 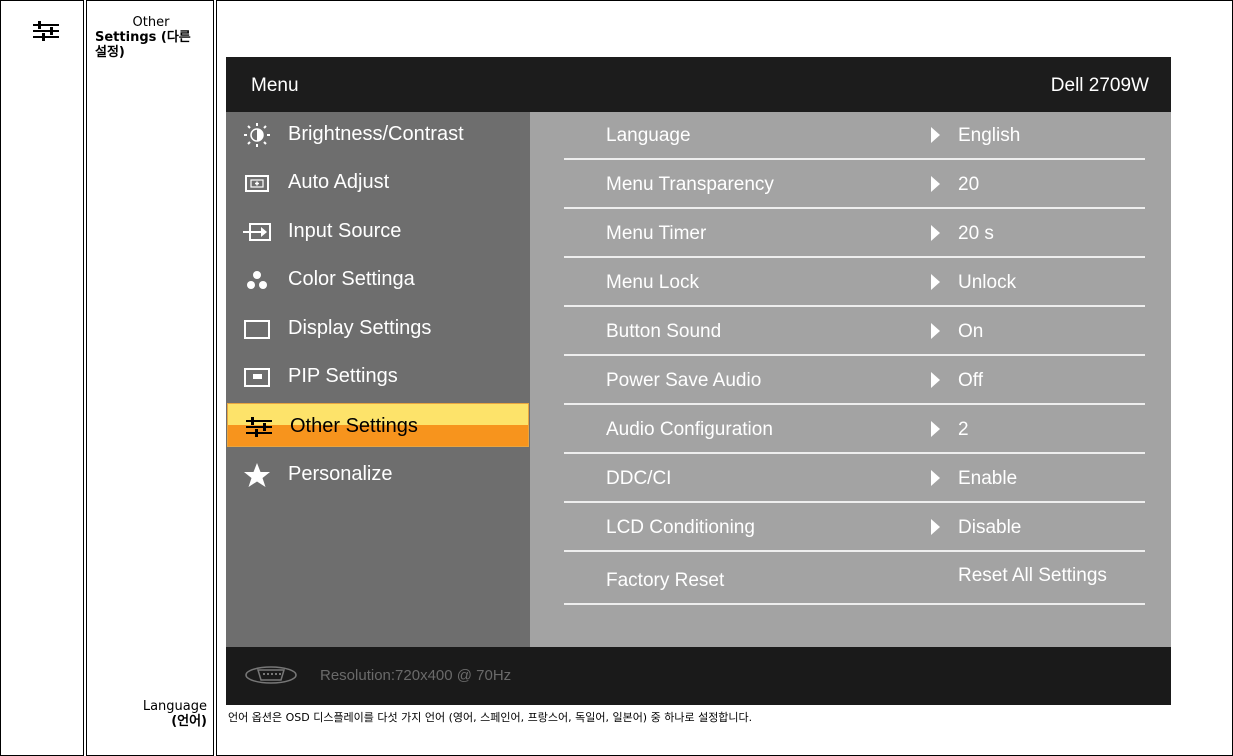 I want to click on submenu-label-korean: (언어), so click(x=189, y=721).